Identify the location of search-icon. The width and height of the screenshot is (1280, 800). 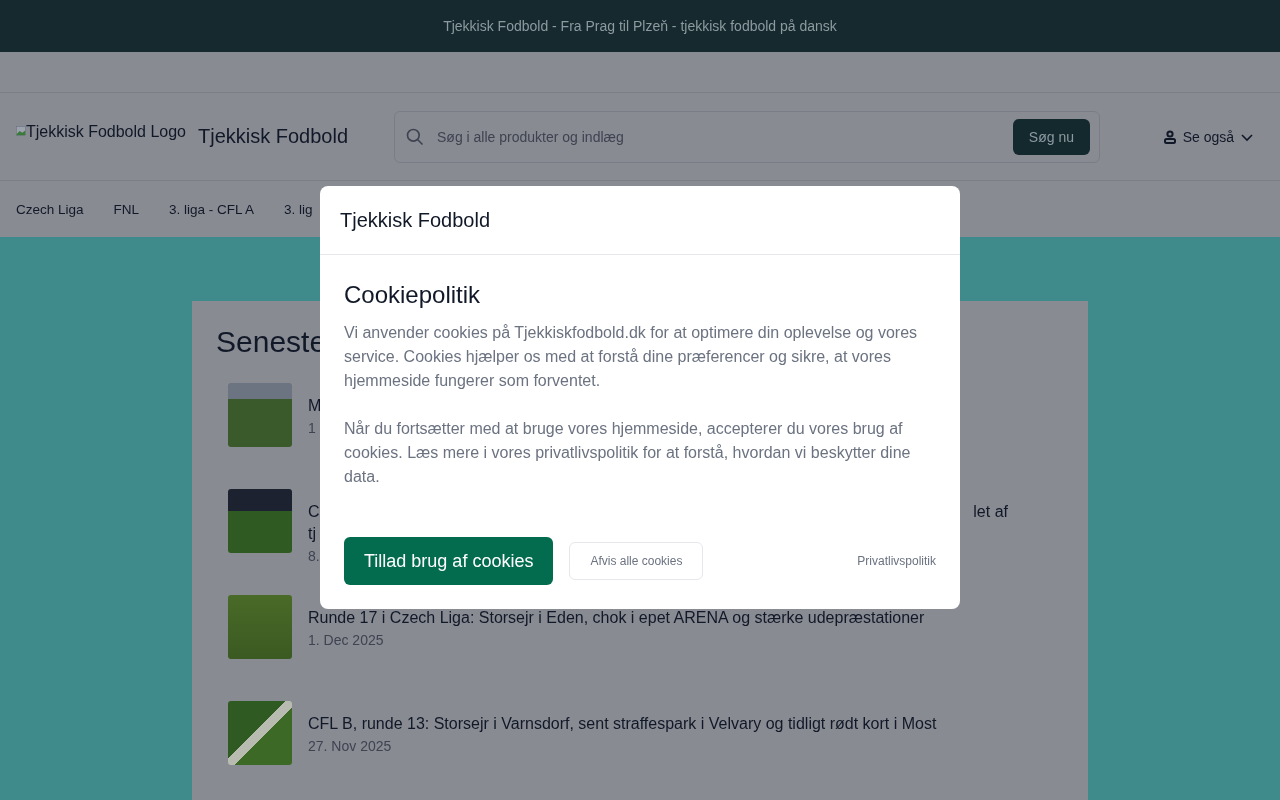
(415, 136).